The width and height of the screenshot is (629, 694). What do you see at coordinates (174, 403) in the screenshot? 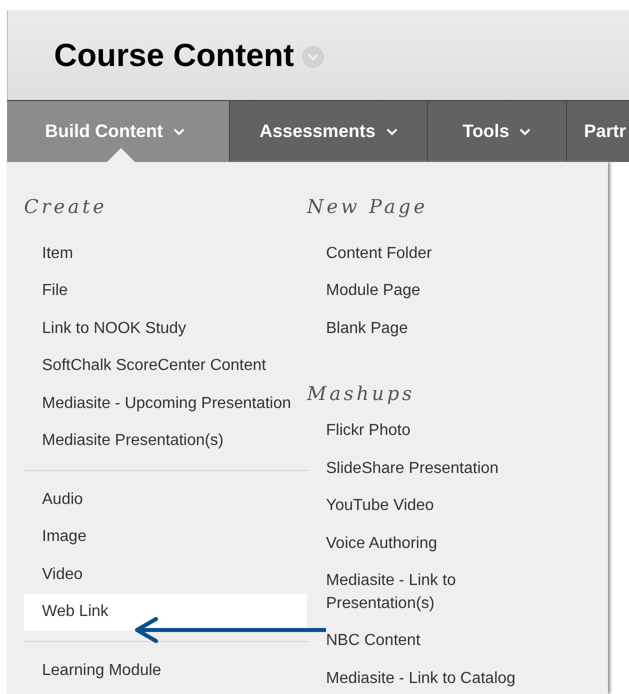
I see `menu-item: Mediasite - Upcoming Presentation` at bounding box center [174, 403].